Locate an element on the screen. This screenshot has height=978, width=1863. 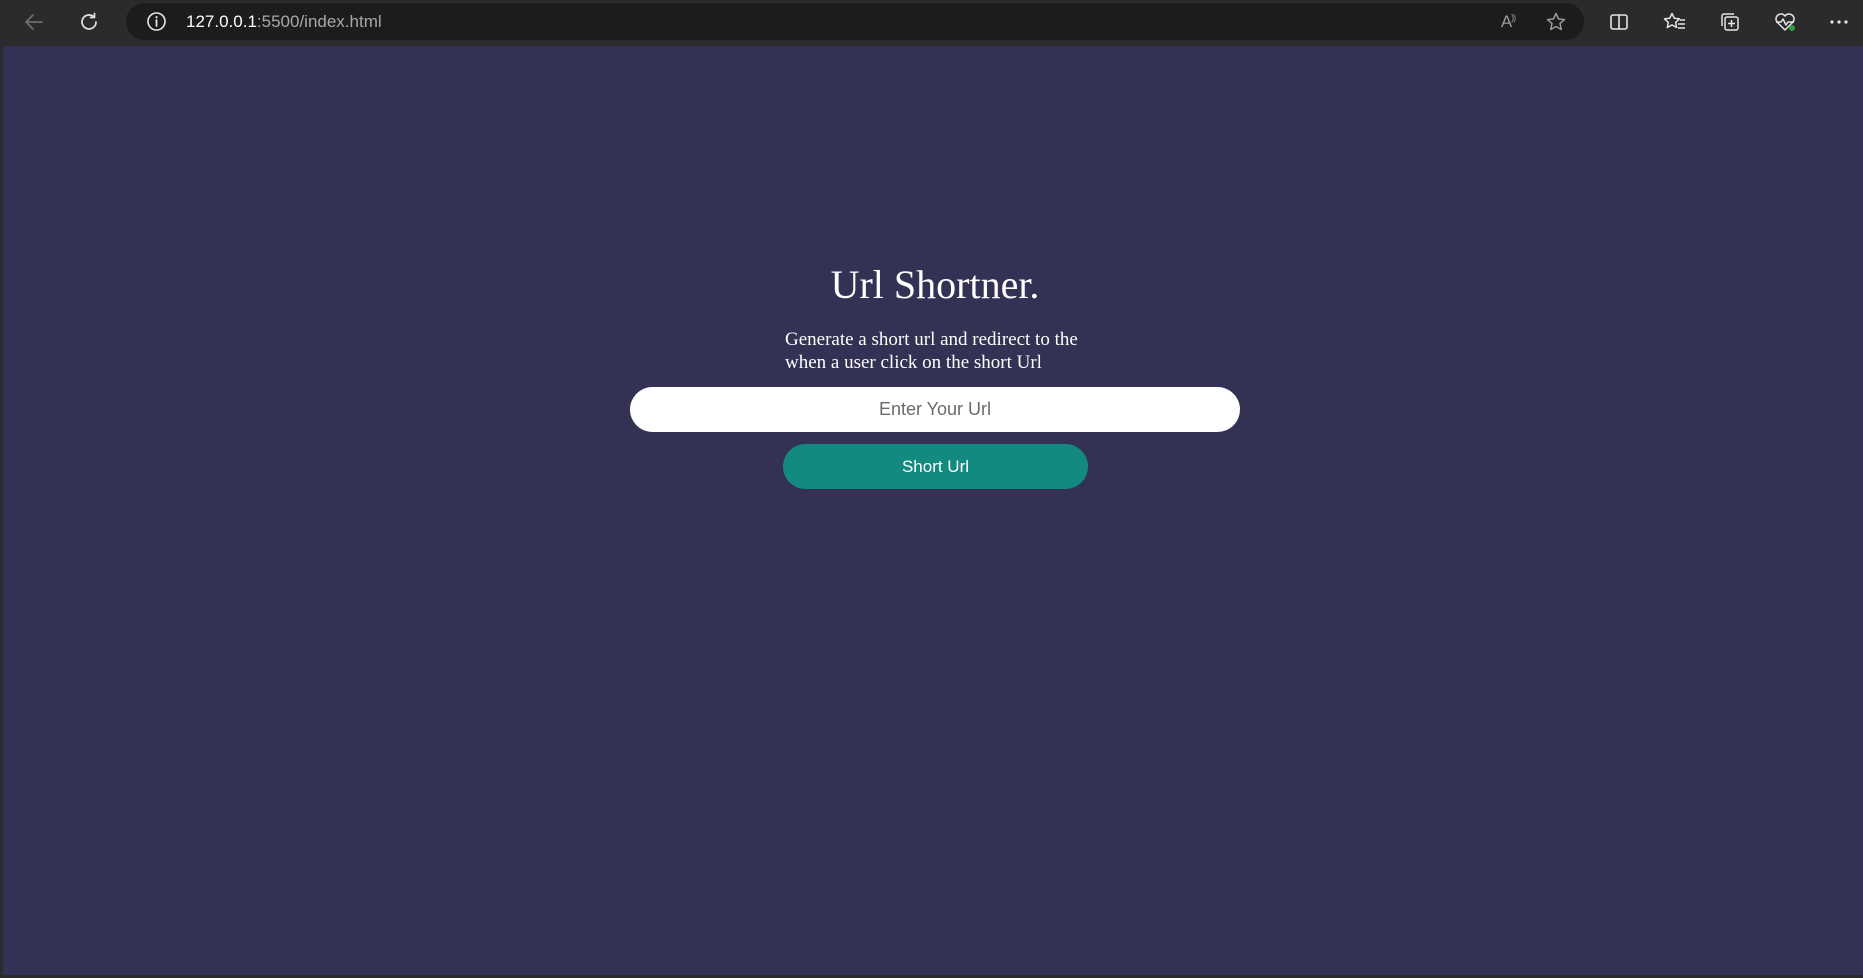
browser-essentials-button is located at coordinates (1785, 22).